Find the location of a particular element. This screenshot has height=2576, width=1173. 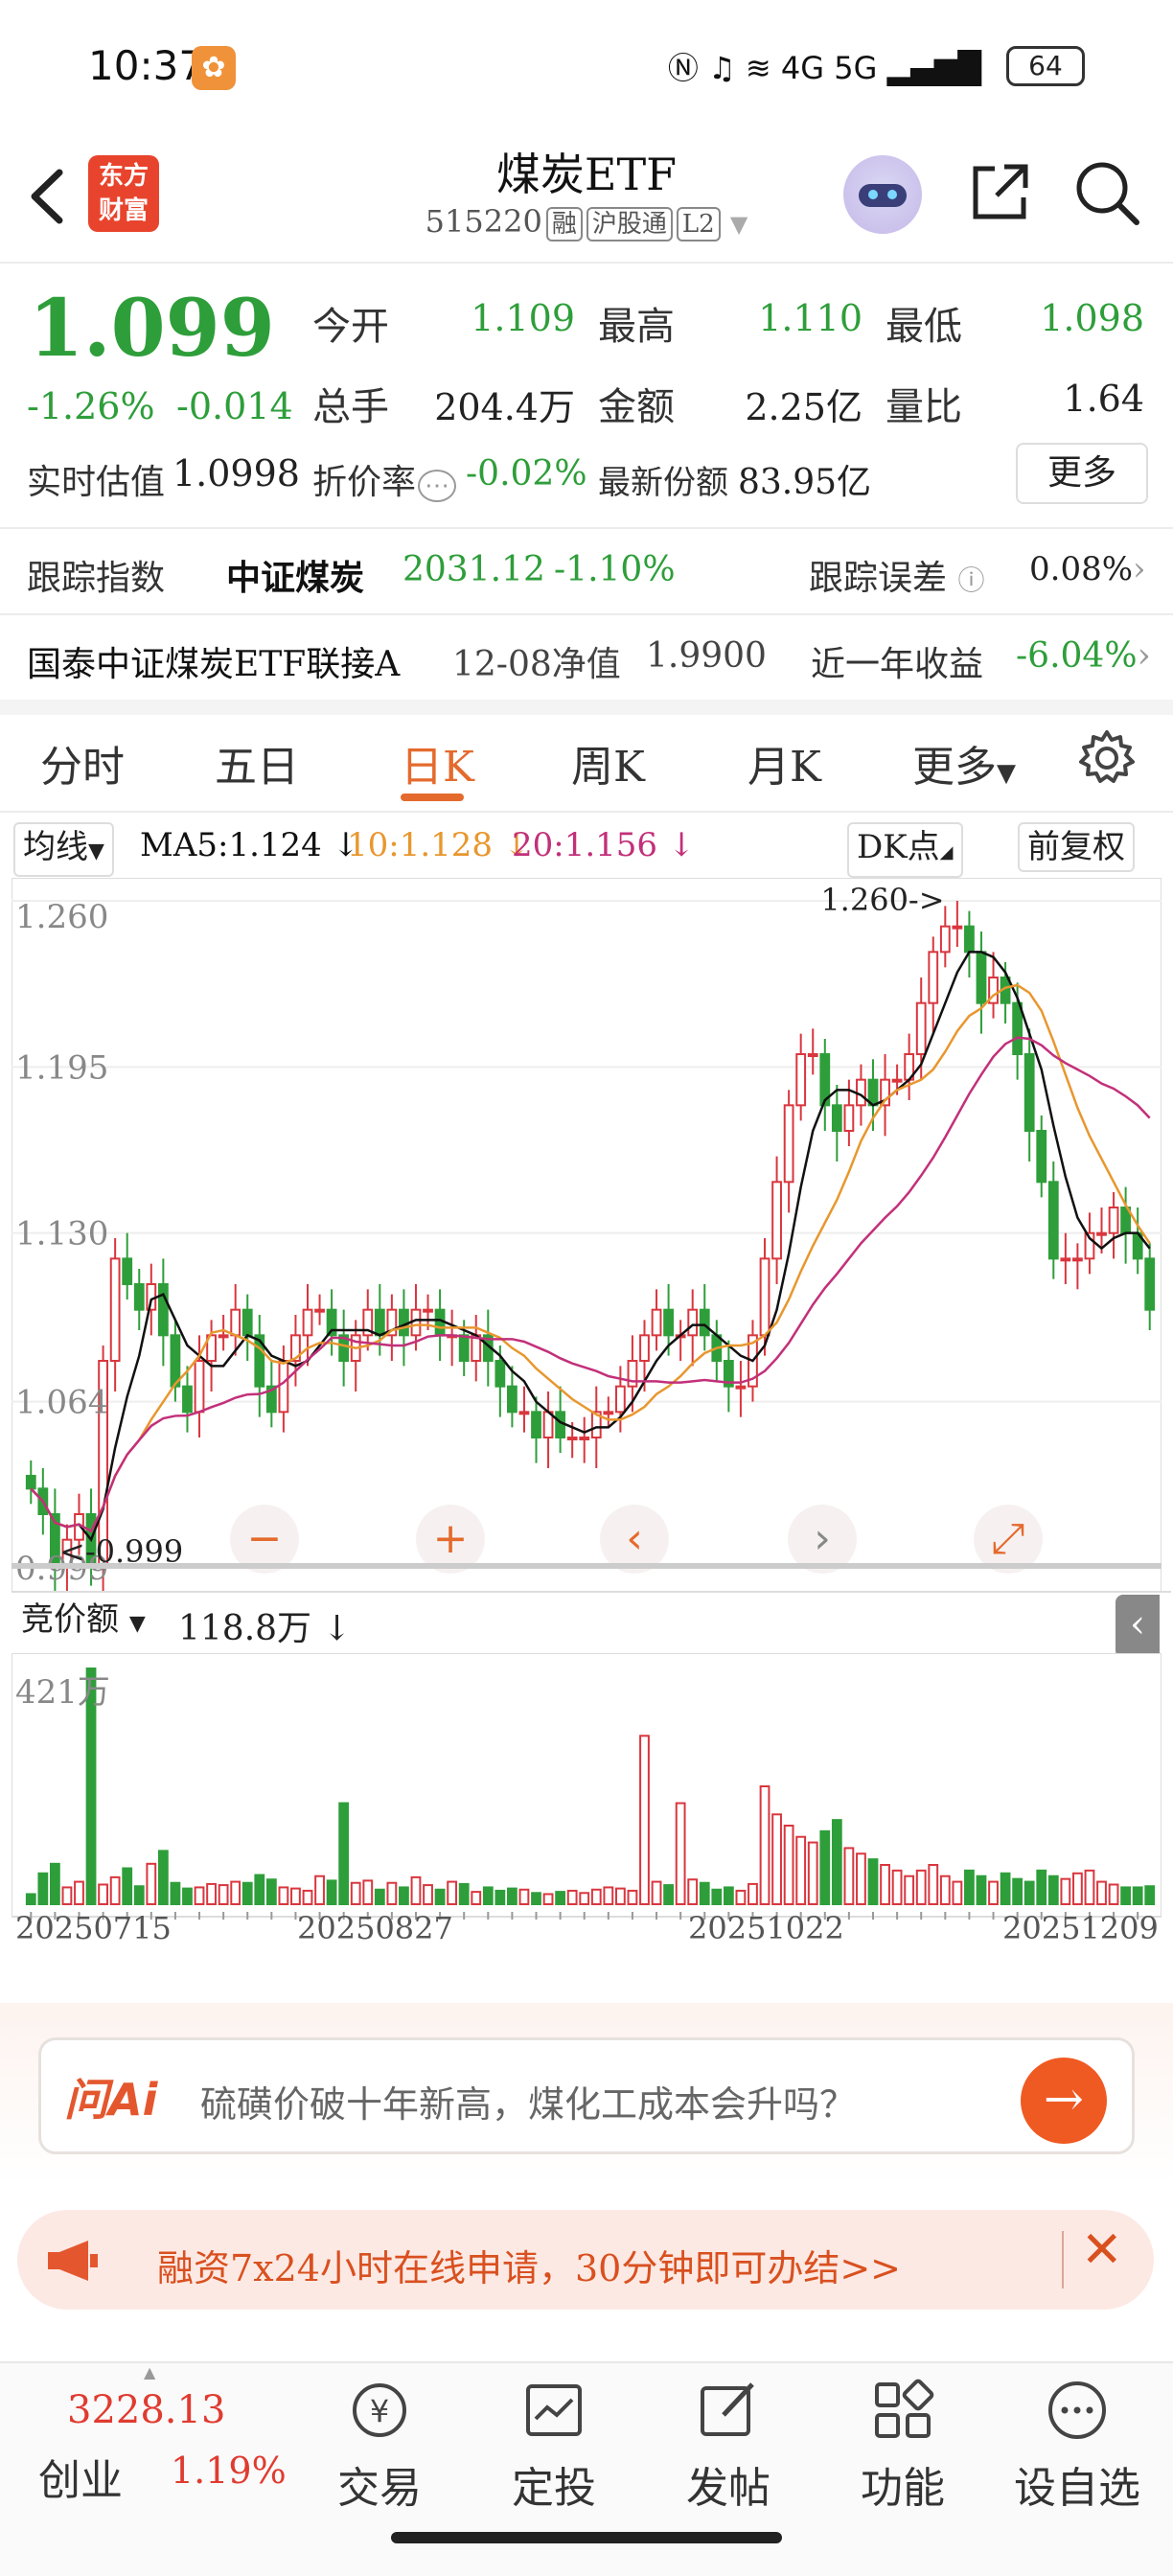

search-icon is located at coordinates (1107, 193).